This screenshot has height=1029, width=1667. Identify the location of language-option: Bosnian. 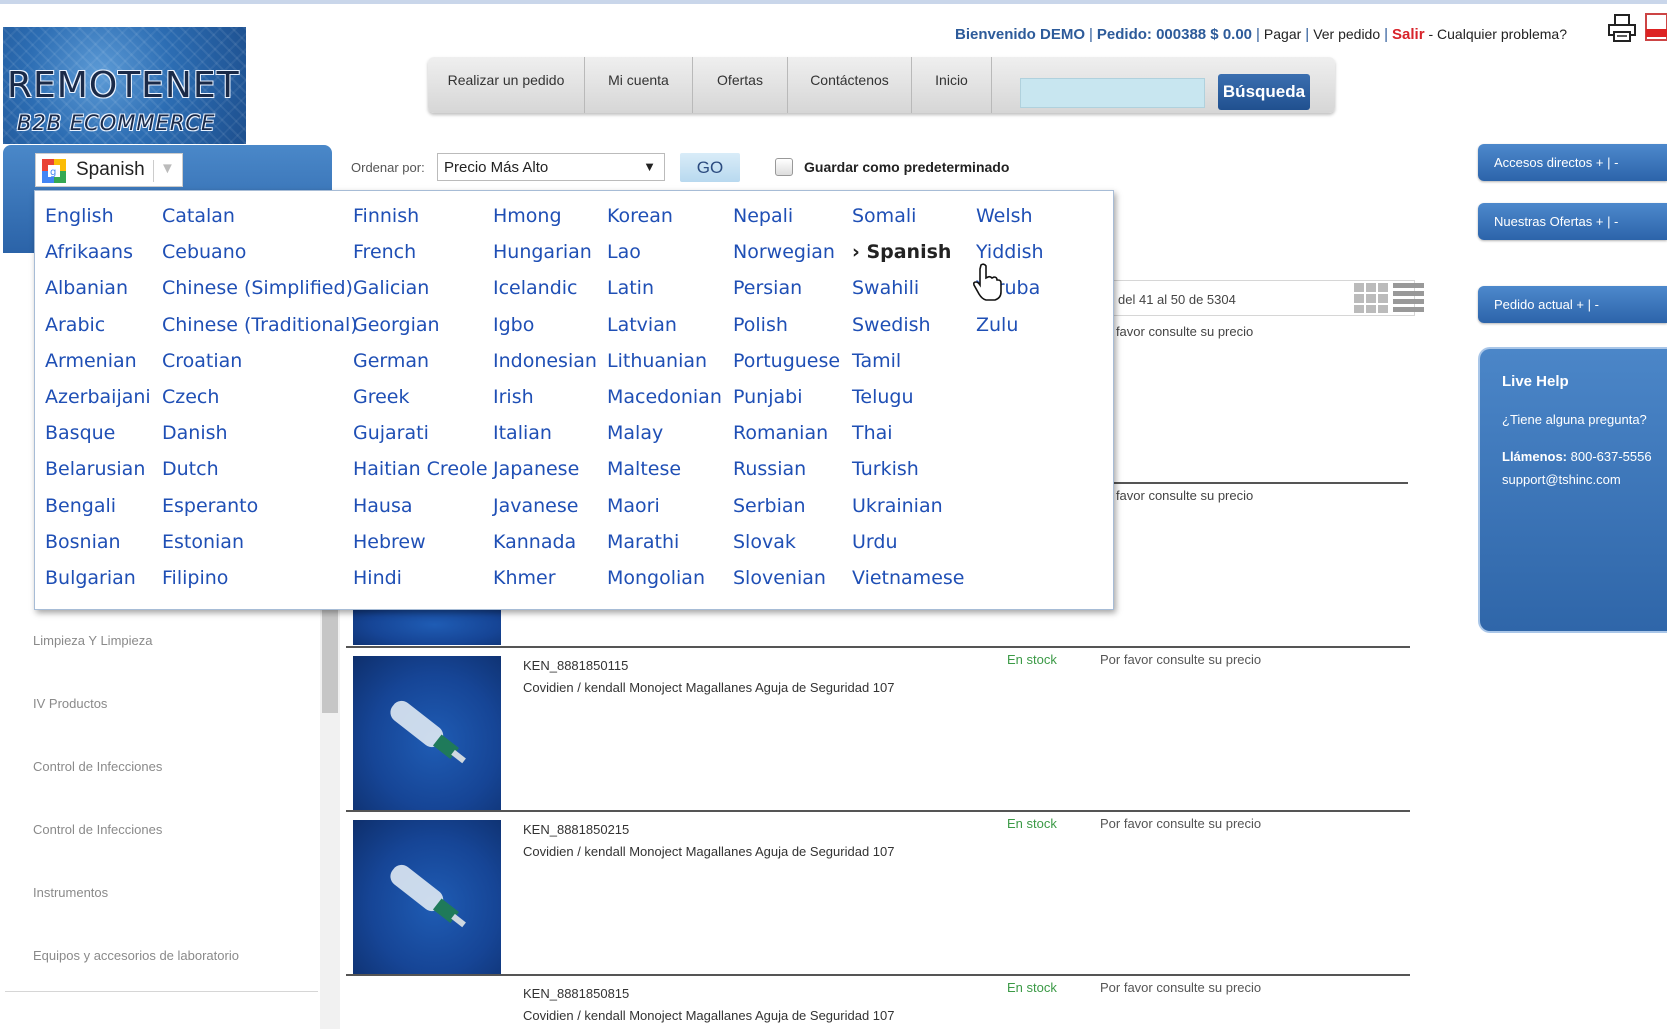
(83, 542).